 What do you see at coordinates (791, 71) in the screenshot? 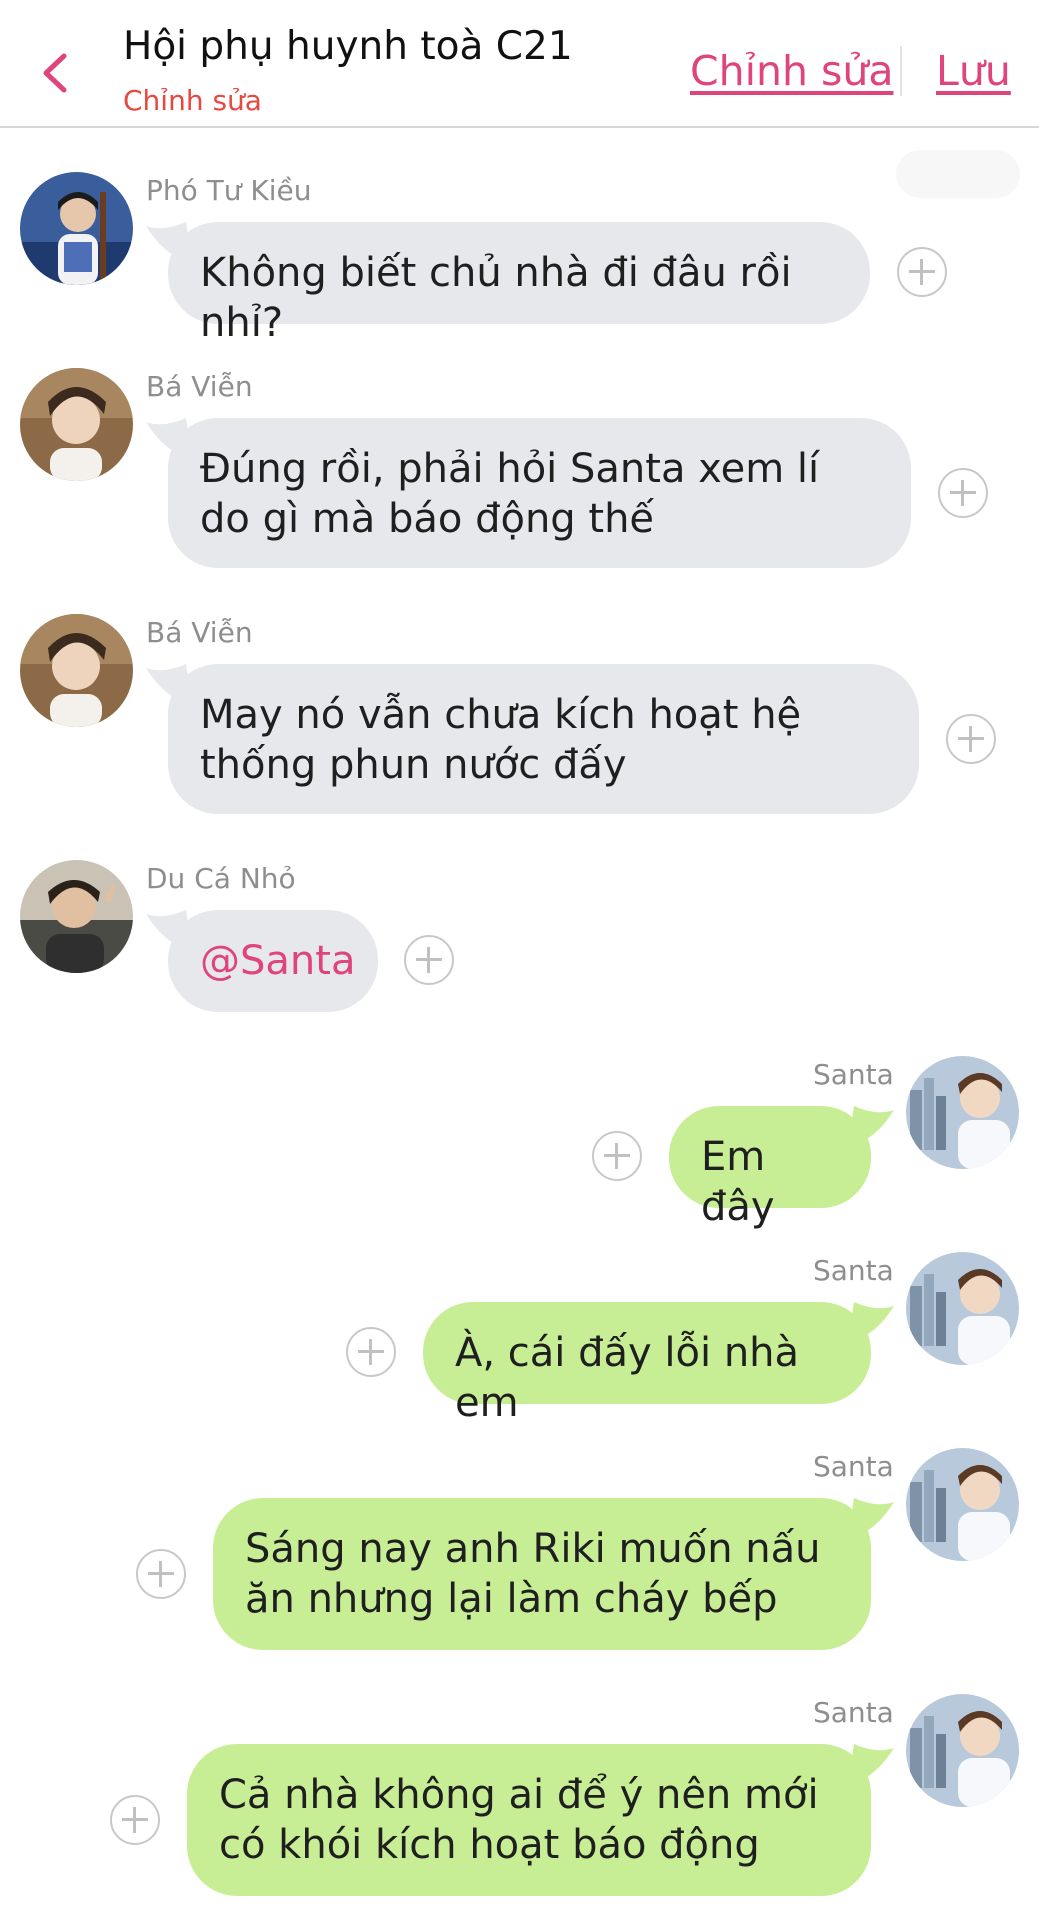
I see `edit-button: Chỉnh sửa` at bounding box center [791, 71].